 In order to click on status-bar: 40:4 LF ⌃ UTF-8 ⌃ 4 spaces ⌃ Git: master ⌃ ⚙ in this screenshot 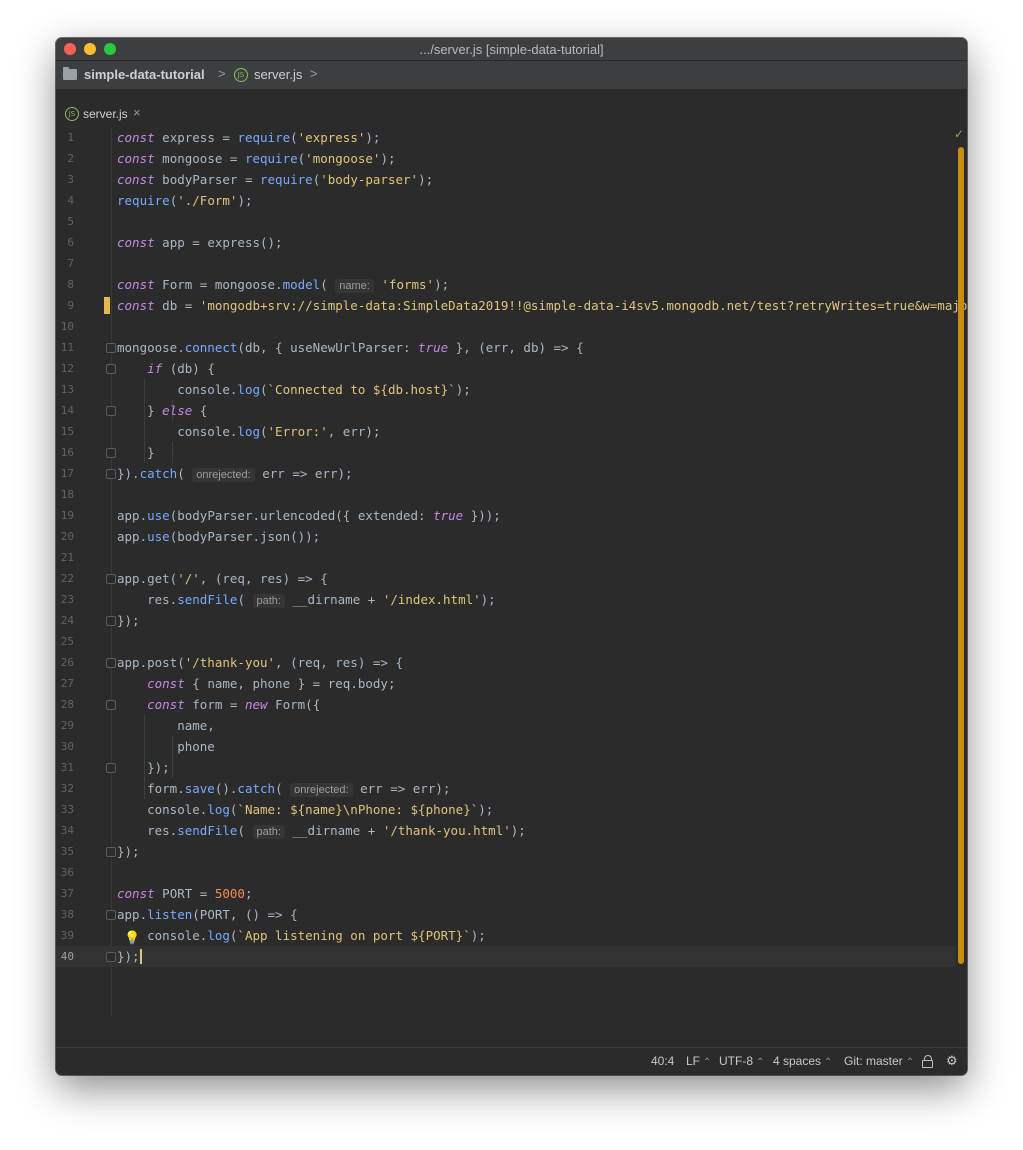, I will do `click(511, 1061)`.